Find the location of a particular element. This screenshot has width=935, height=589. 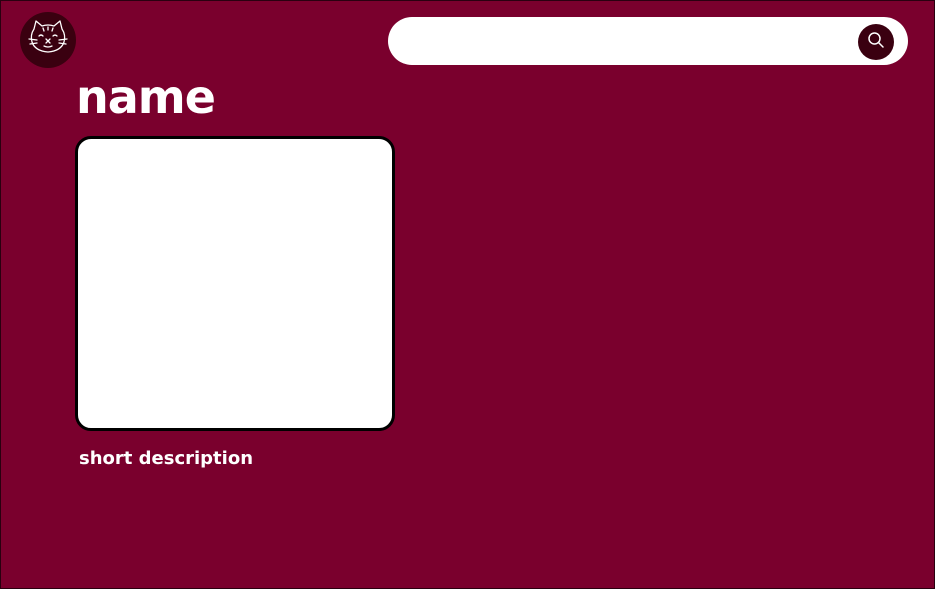

page-title: name is located at coordinates (146, 97).